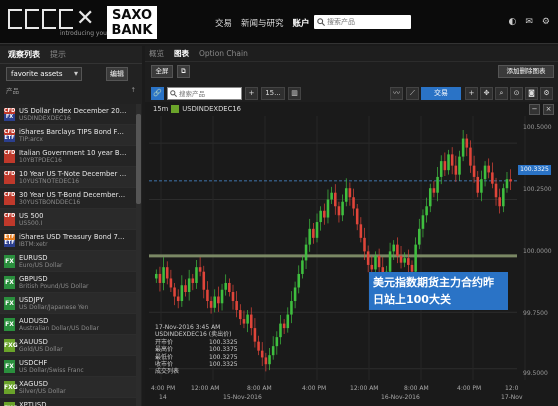 The image size is (558, 406). I want to click on edit-watchlist-button: 编辑, so click(117, 74).